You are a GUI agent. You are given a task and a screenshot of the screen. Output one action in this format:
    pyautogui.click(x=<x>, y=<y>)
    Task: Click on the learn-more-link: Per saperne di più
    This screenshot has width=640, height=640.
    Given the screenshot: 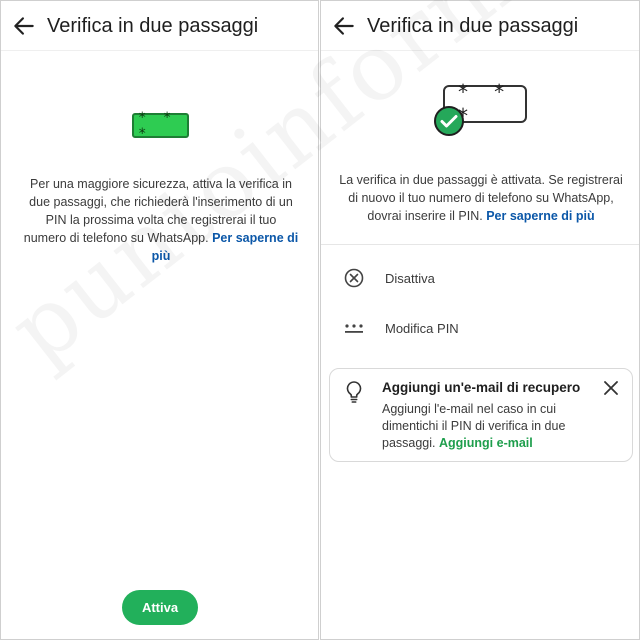 What is the action you would take?
    pyautogui.click(x=540, y=216)
    